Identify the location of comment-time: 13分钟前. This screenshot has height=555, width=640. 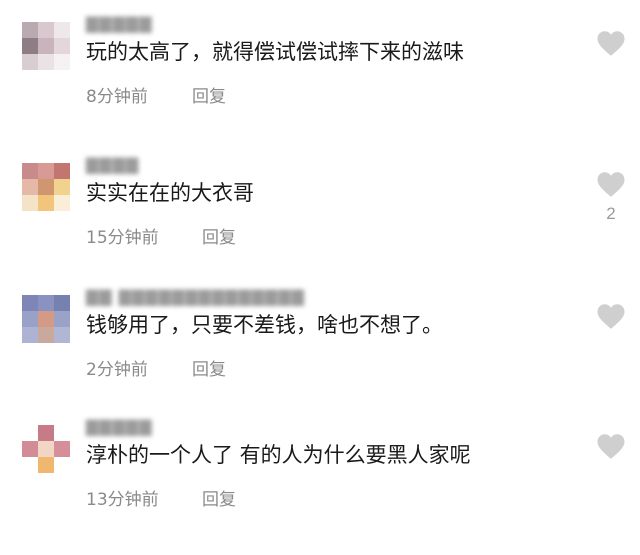
(122, 500).